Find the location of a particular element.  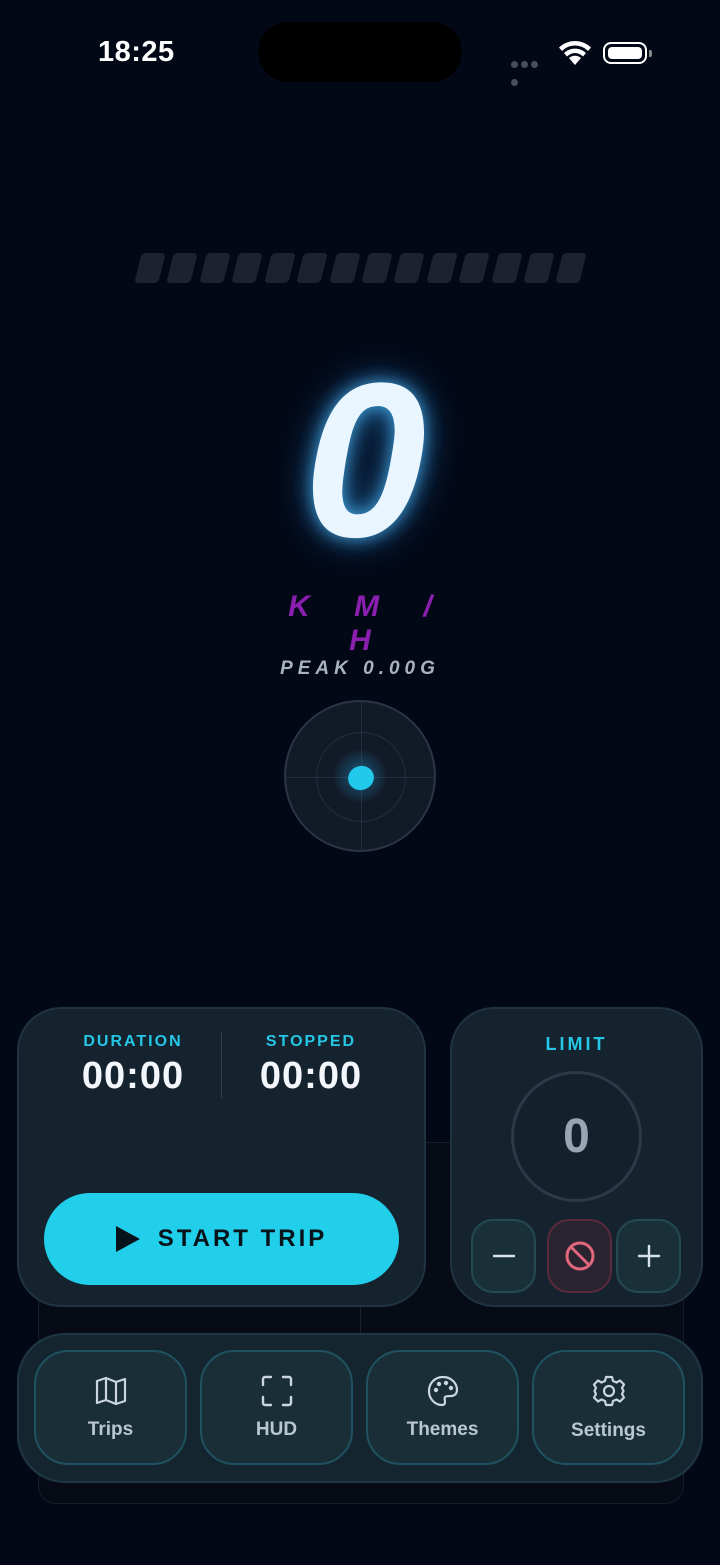

prohibited-icon is located at coordinates (579, 1256).